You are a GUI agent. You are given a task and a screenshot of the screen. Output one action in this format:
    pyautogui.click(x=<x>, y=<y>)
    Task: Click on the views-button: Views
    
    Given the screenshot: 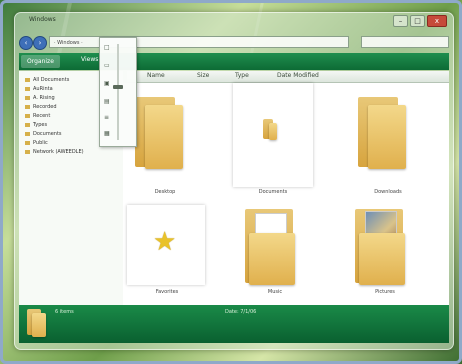 What is the action you would take?
    pyautogui.click(x=89, y=59)
    